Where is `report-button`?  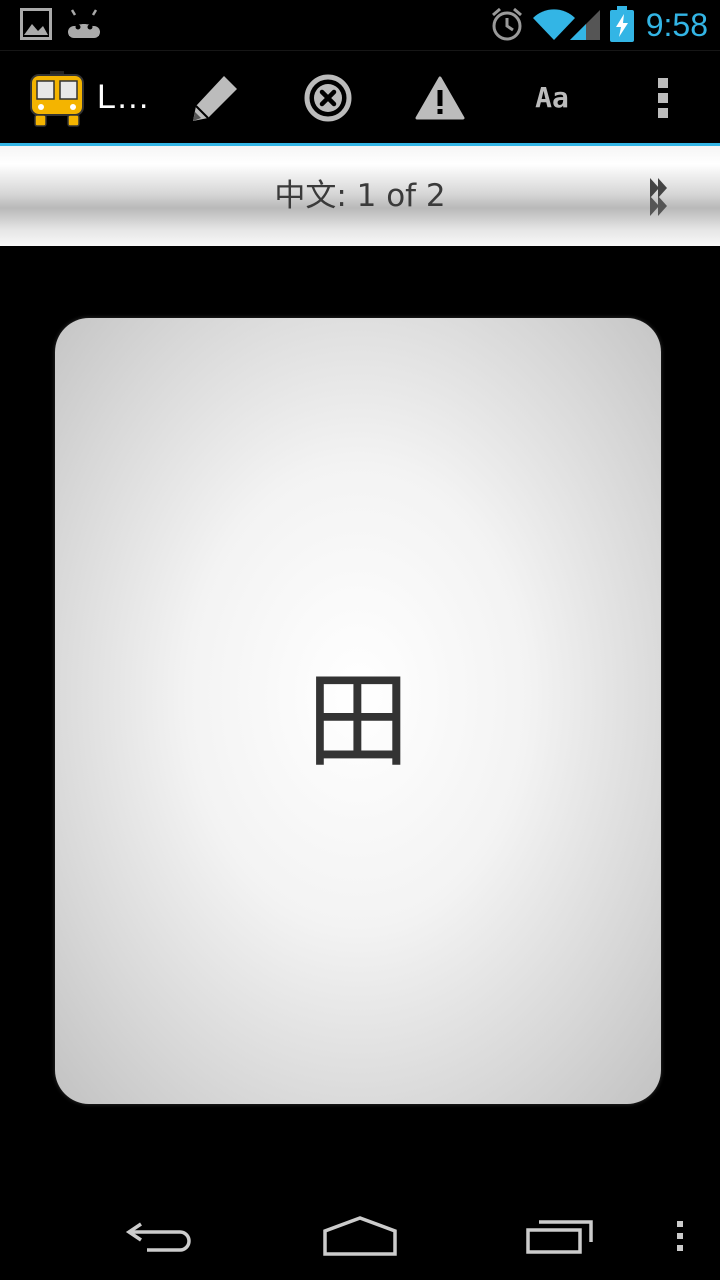 report-button is located at coordinates (440, 97).